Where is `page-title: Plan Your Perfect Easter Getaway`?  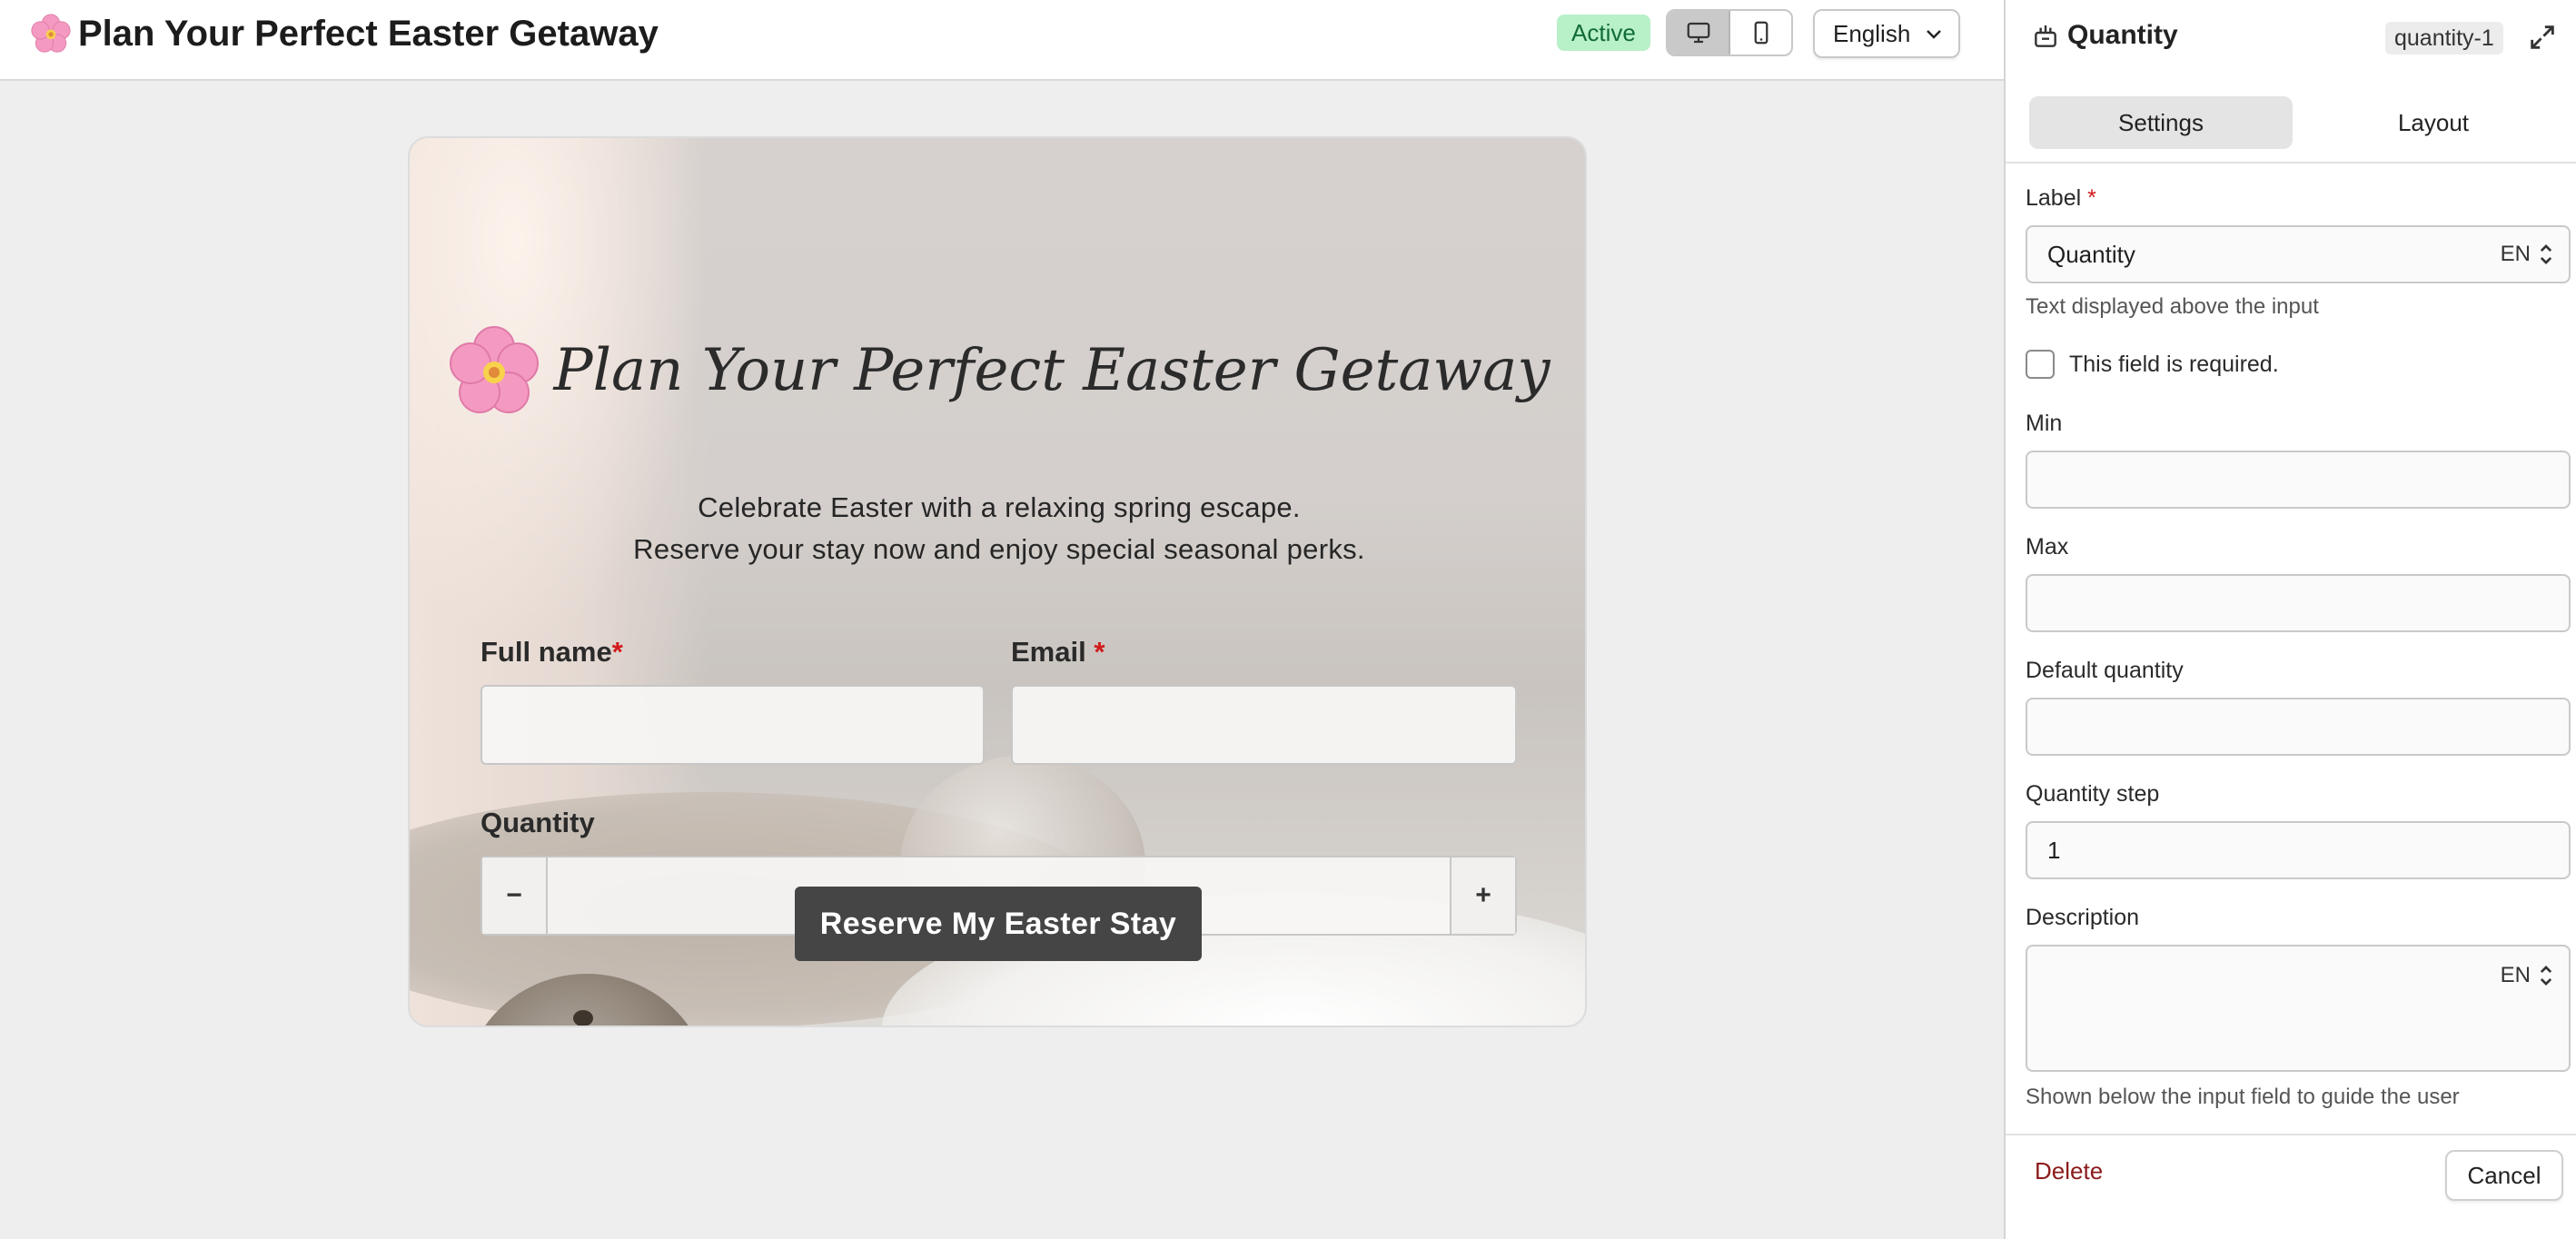
page-title: Plan Your Perfect Easter Getaway is located at coordinates (345, 33).